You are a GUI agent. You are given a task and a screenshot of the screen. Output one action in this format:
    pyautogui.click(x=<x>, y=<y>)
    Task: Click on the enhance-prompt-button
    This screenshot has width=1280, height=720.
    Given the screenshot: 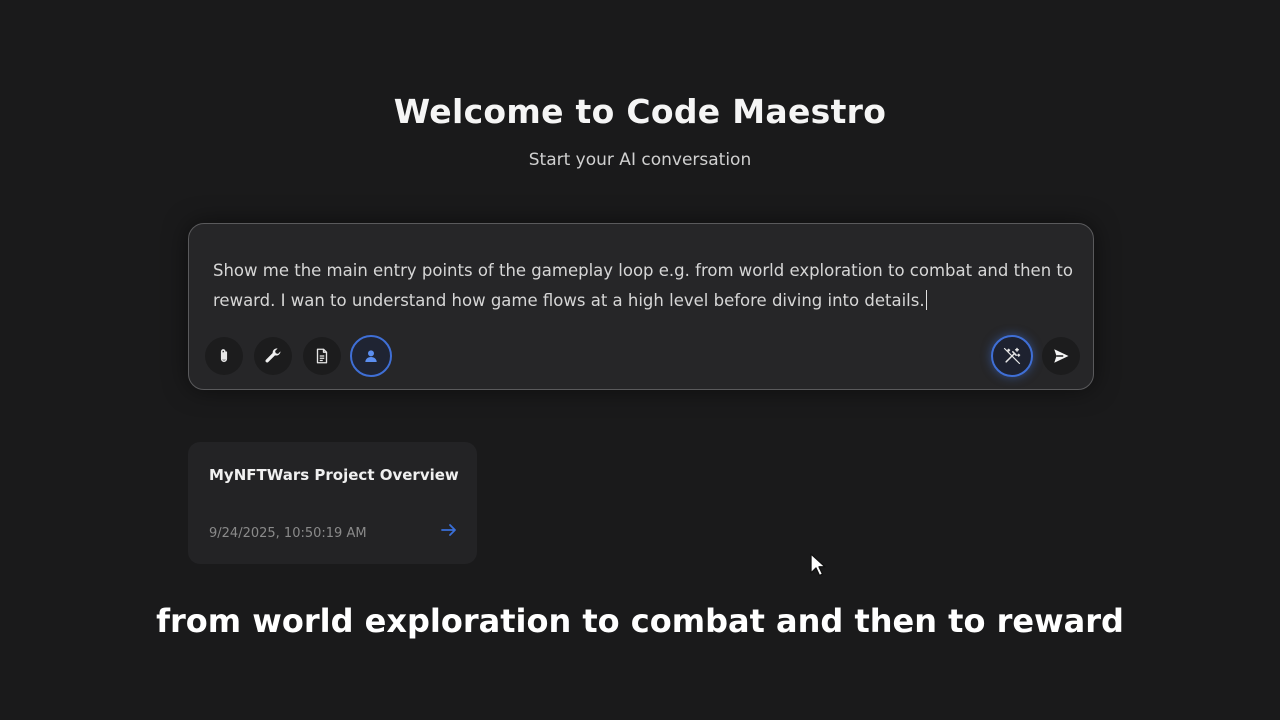 What is the action you would take?
    pyautogui.click(x=1012, y=356)
    